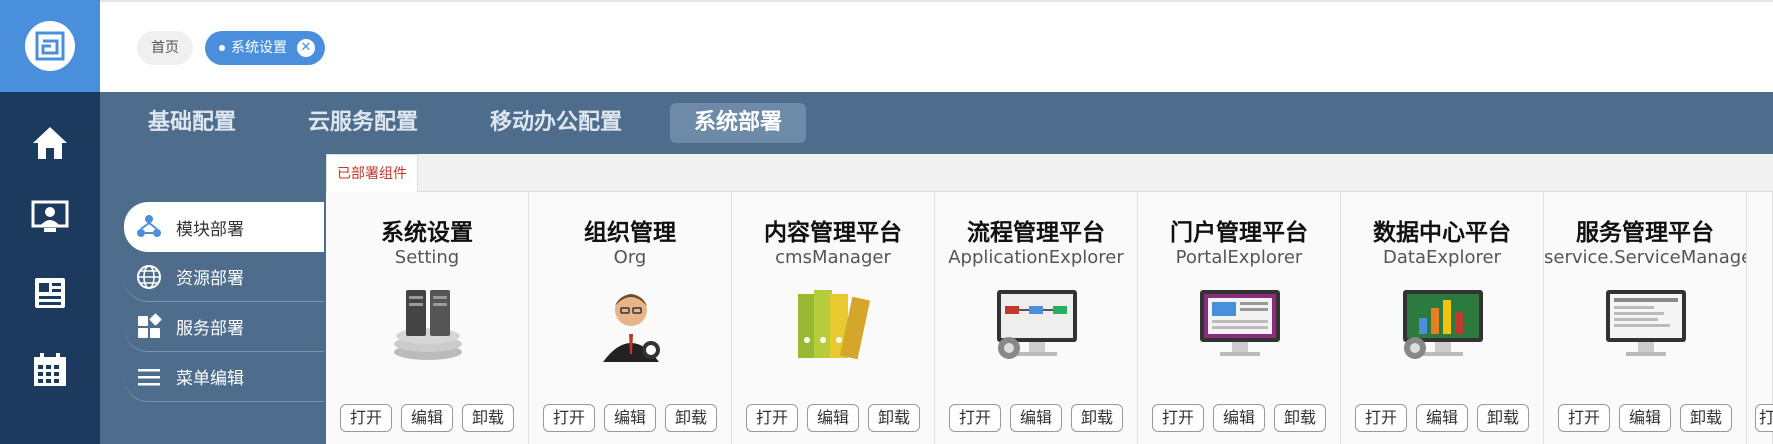  Describe the element at coordinates (372, 173) in the screenshot. I see `tab-deployed-components: 已部署组件` at that location.